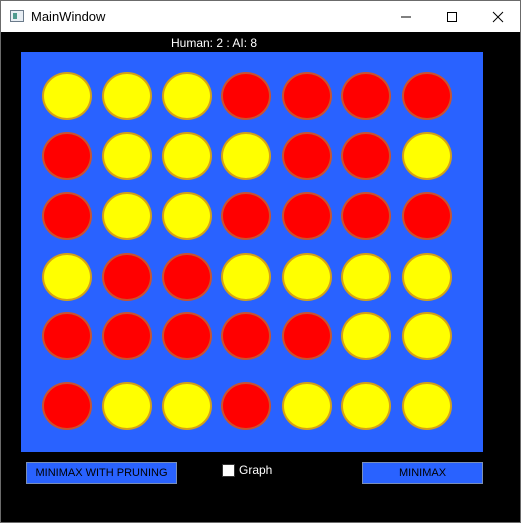 The width and height of the screenshot is (521, 523). What do you see at coordinates (256, 470) in the screenshot?
I see `graph-label: Graph` at bounding box center [256, 470].